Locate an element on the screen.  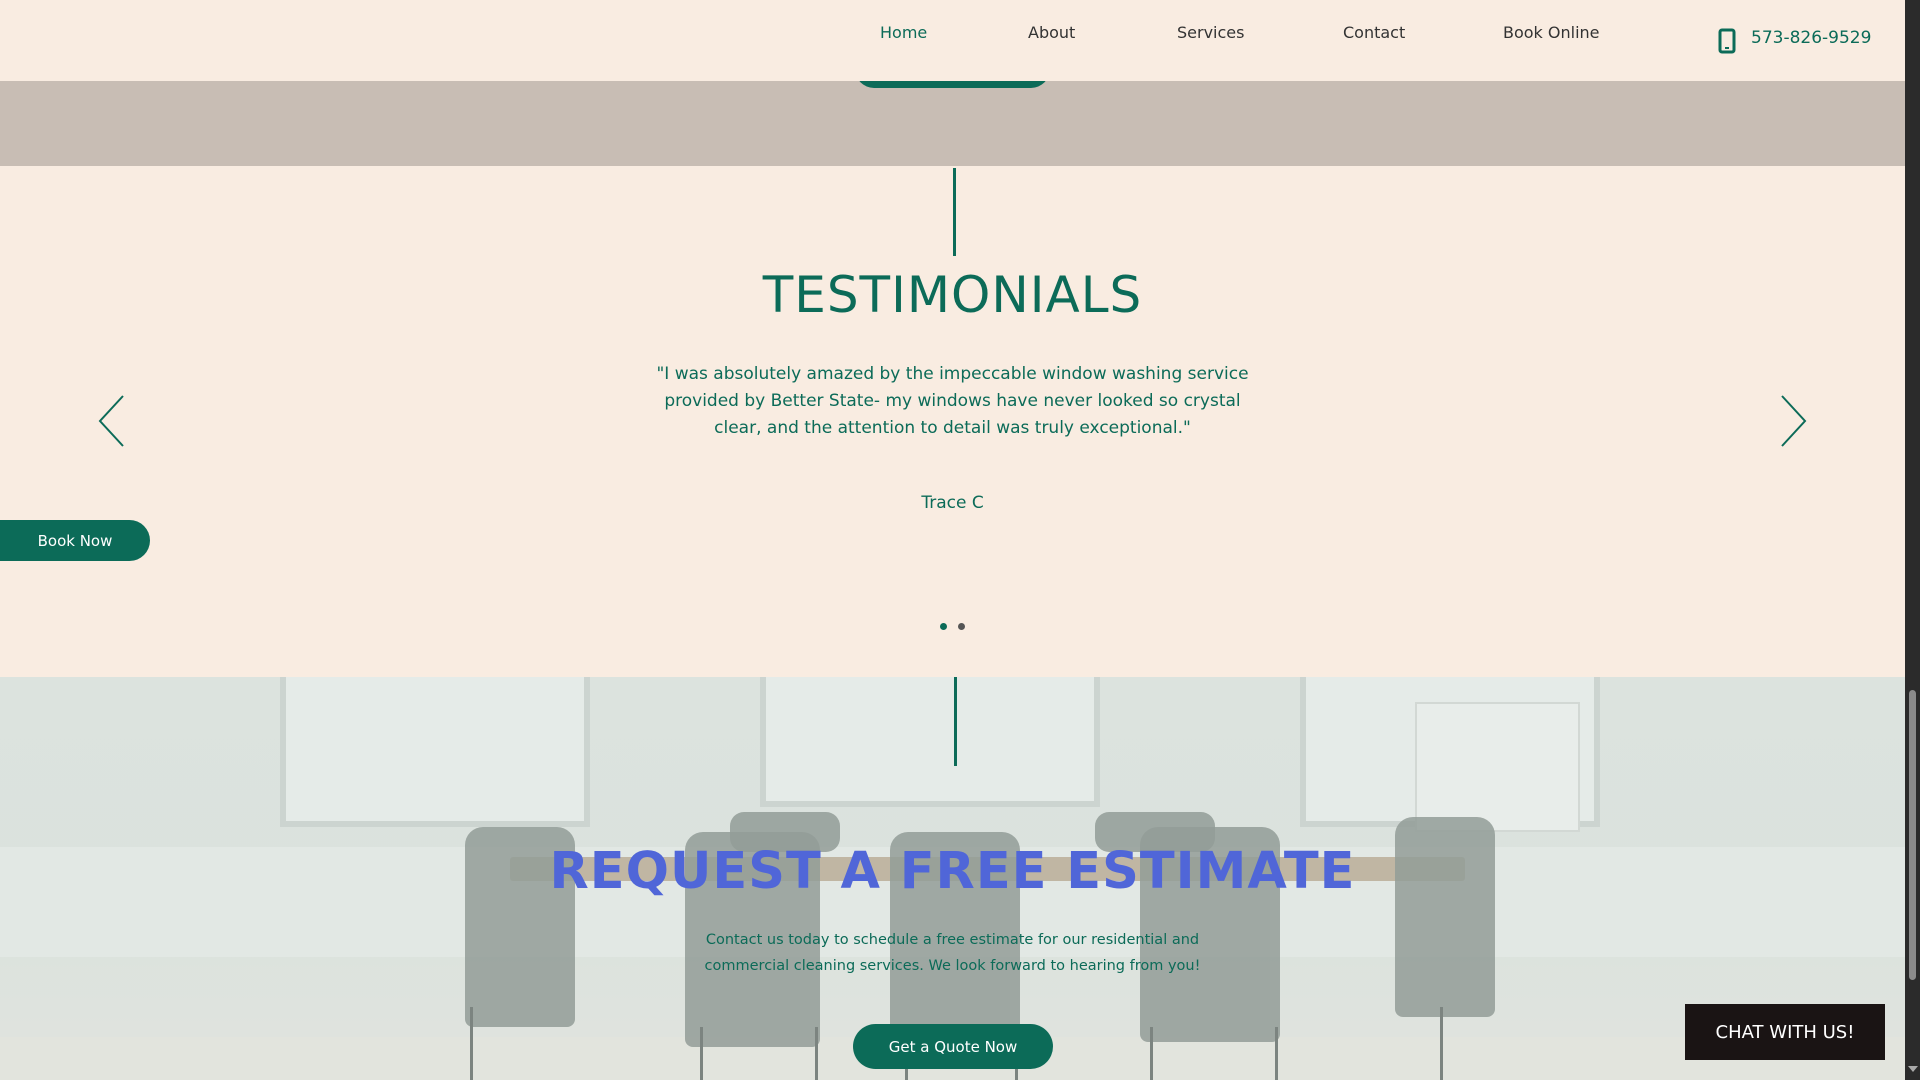
chevron-right-icon is located at coordinates (1793, 421).